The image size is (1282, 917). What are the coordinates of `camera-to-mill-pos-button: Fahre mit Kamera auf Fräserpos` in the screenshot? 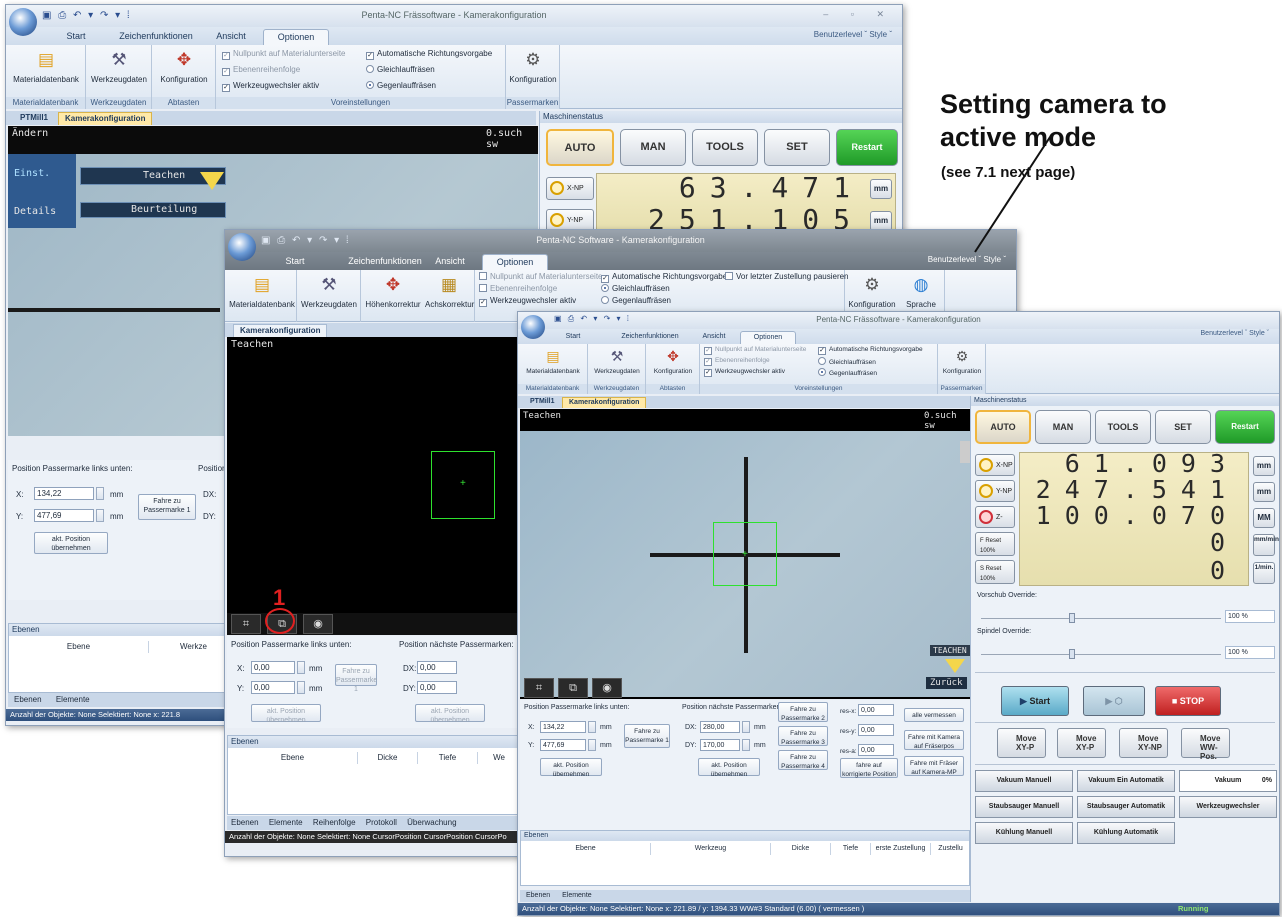 It's located at (934, 740).